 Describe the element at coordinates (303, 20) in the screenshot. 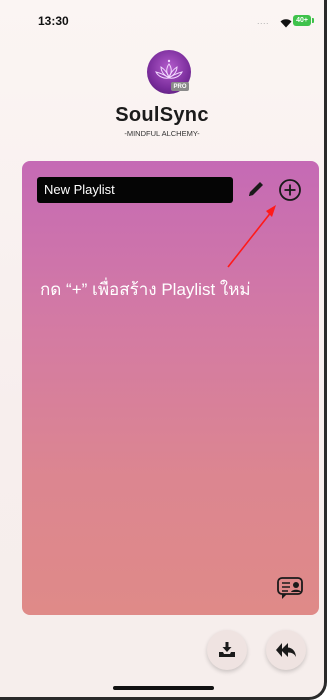

I see `battery-icon: 40+` at that location.